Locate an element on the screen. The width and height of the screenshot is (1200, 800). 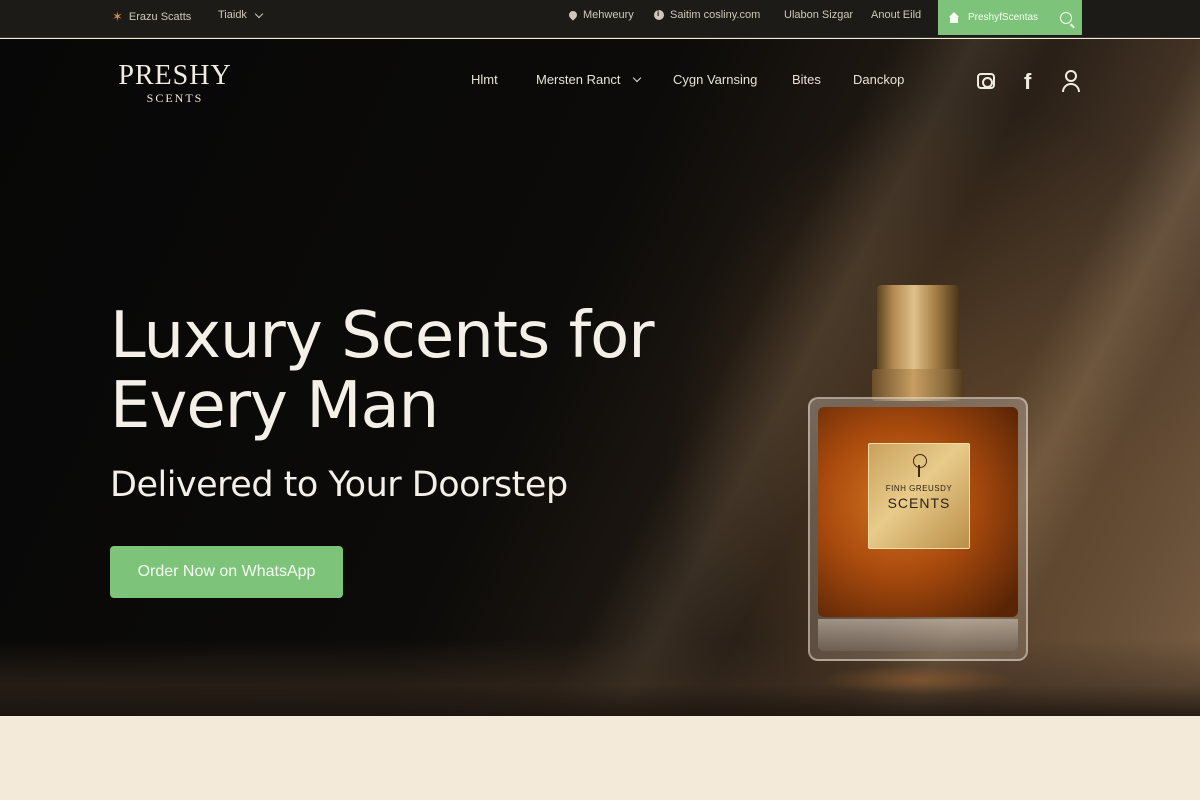
delivery-label: Mehweury is located at coordinates (608, 15).